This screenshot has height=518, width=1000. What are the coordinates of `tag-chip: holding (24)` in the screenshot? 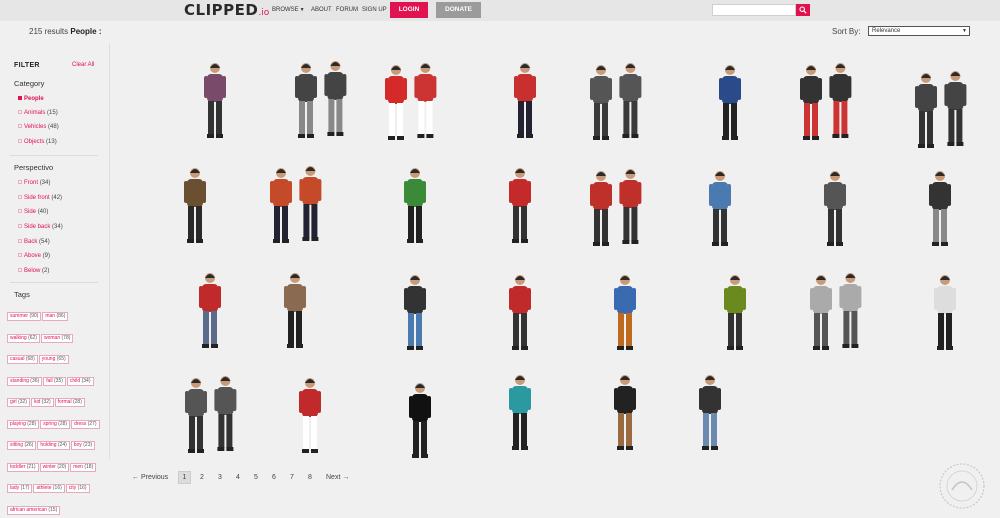 It's located at (53, 445).